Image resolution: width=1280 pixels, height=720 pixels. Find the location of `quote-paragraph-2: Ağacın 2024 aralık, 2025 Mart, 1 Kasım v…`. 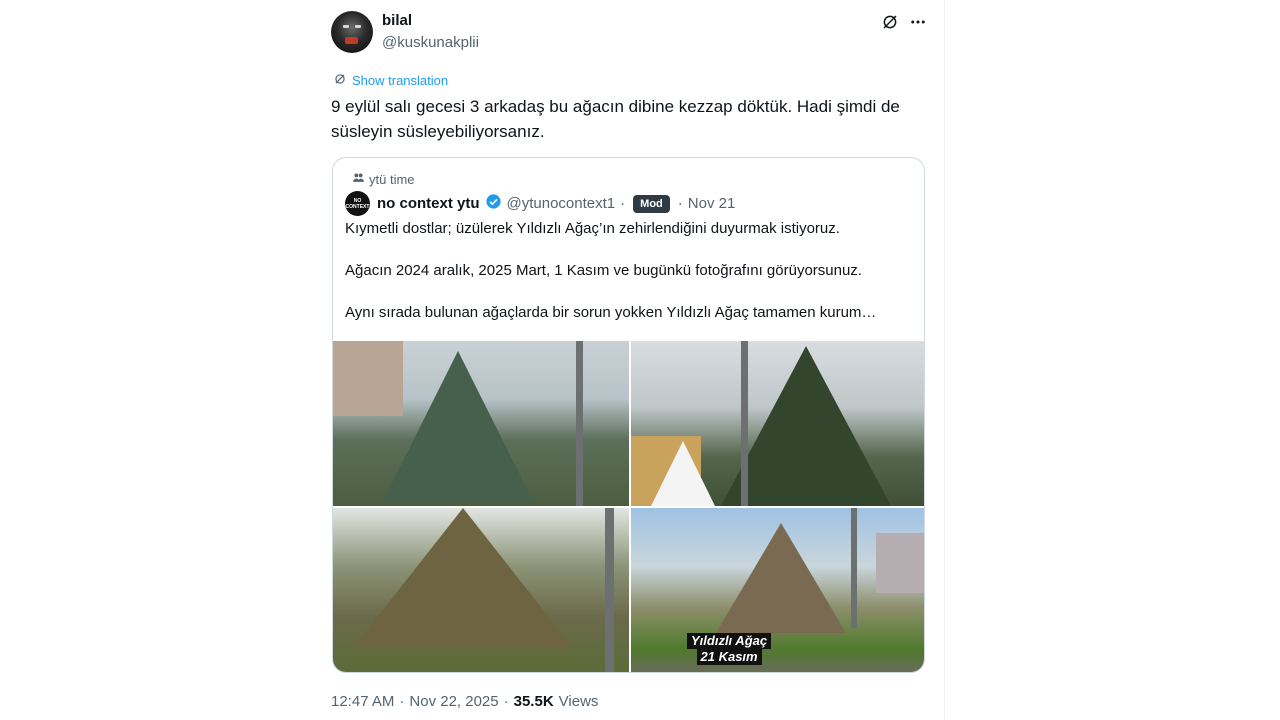

quote-paragraph-2: Ağacın 2024 aralık, 2025 Mart, 1 Kasım v… is located at coordinates (603, 270).